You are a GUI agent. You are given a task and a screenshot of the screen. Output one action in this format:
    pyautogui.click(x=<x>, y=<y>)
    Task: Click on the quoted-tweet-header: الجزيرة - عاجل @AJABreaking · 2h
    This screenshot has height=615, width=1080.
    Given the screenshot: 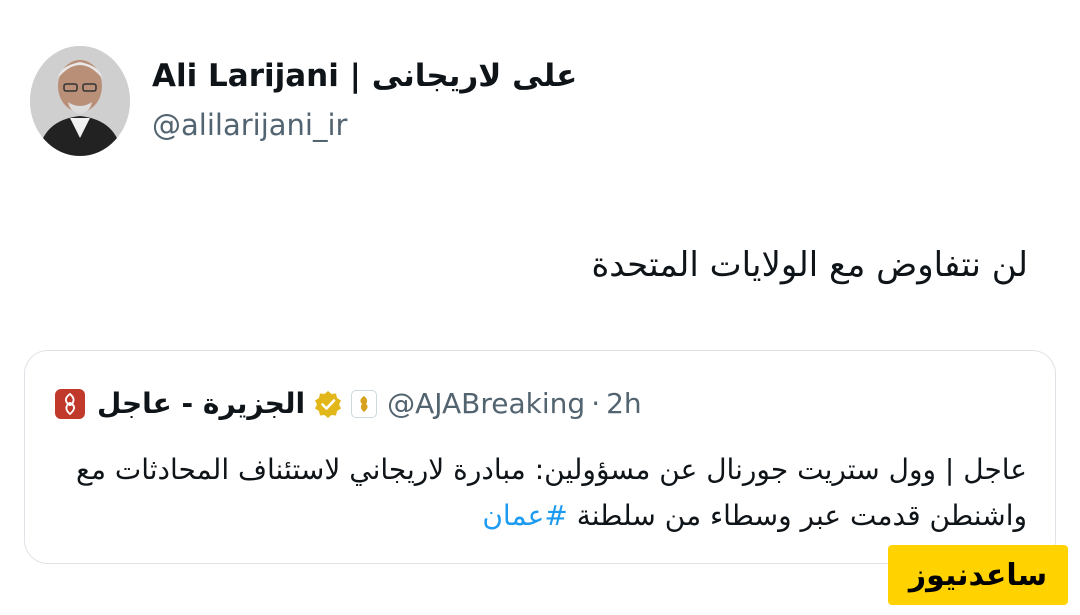 What is the action you would take?
    pyautogui.click(x=348, y=403)
    